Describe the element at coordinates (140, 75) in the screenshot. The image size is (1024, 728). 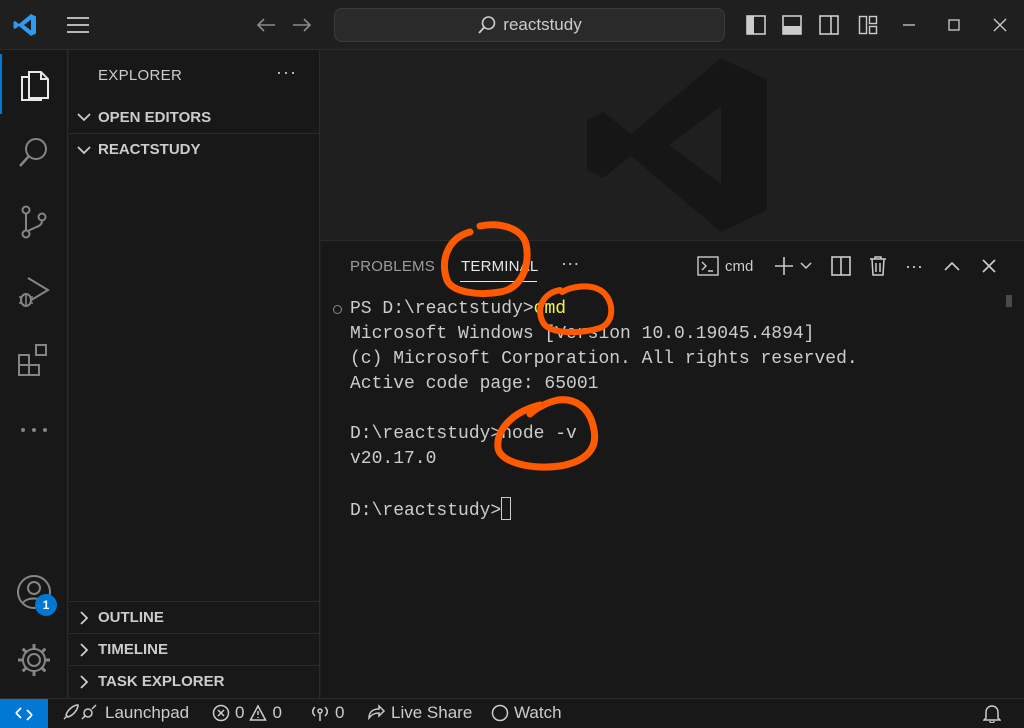
I see `sidebar-title: EXPLORER` at that location.